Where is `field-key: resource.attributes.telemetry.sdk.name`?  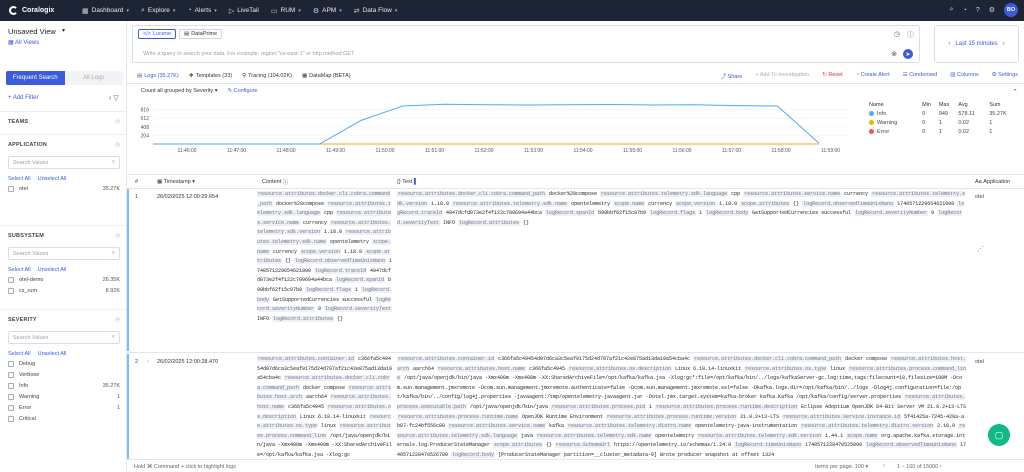
field-key: resource.attributes.telemetry.sdk.name is located at coordinates (594, 435).